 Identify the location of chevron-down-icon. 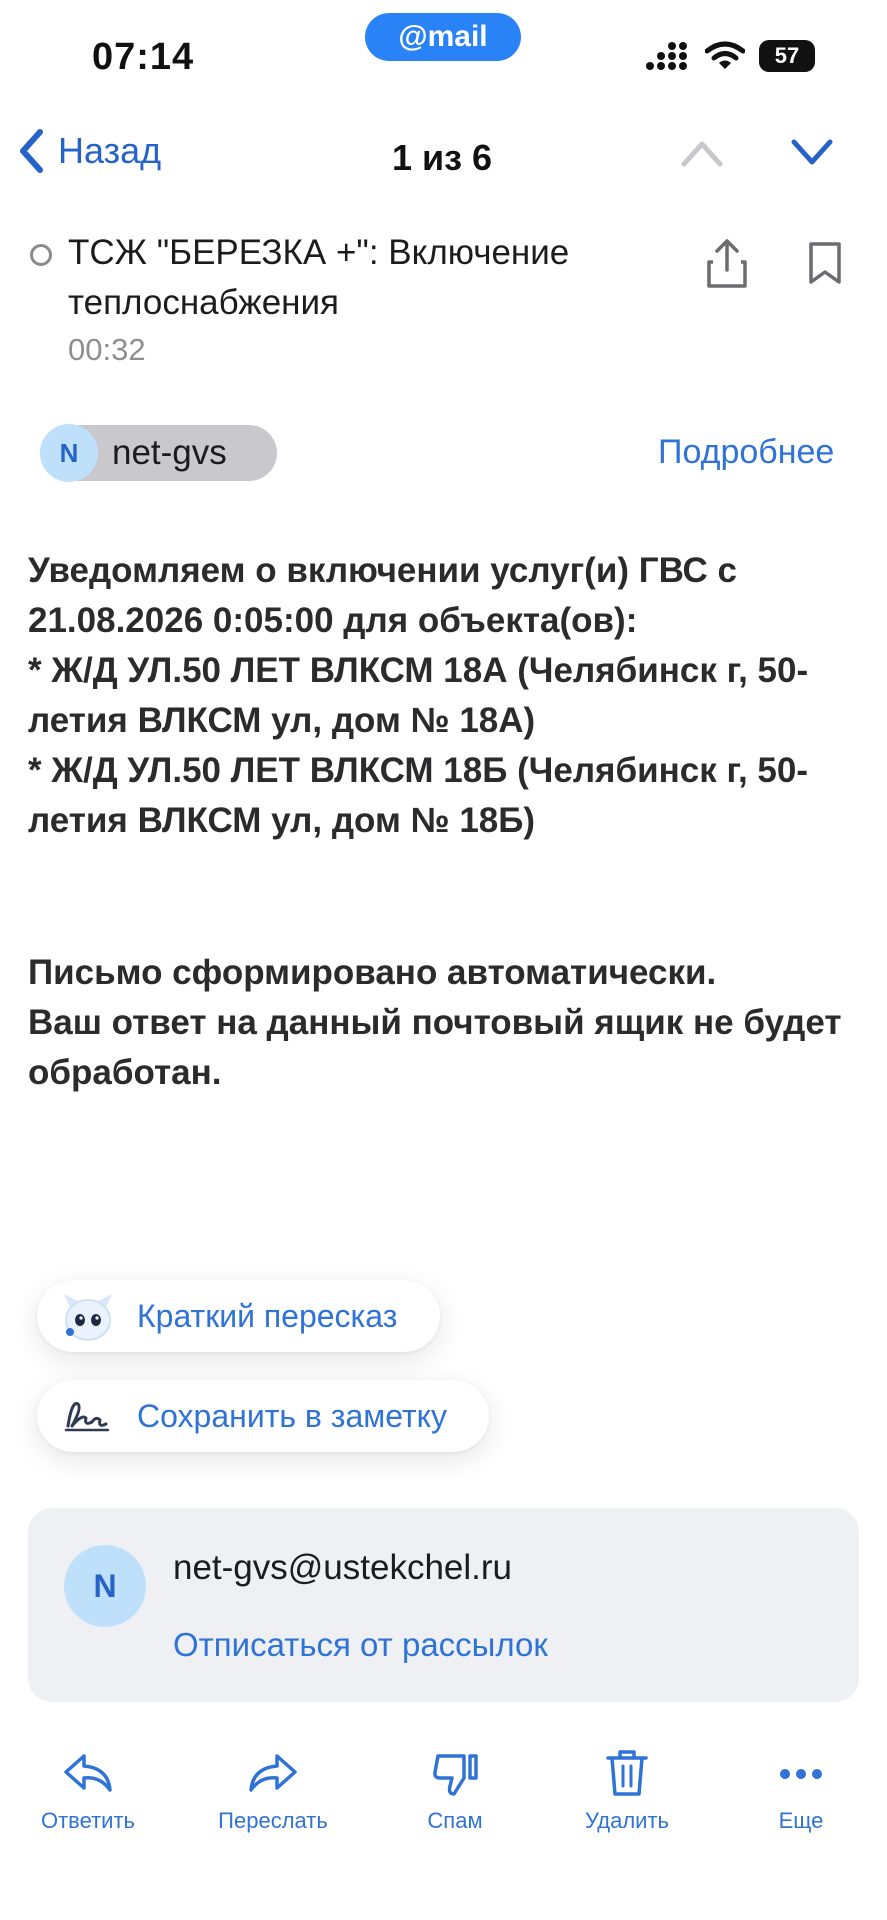
(812, 152).